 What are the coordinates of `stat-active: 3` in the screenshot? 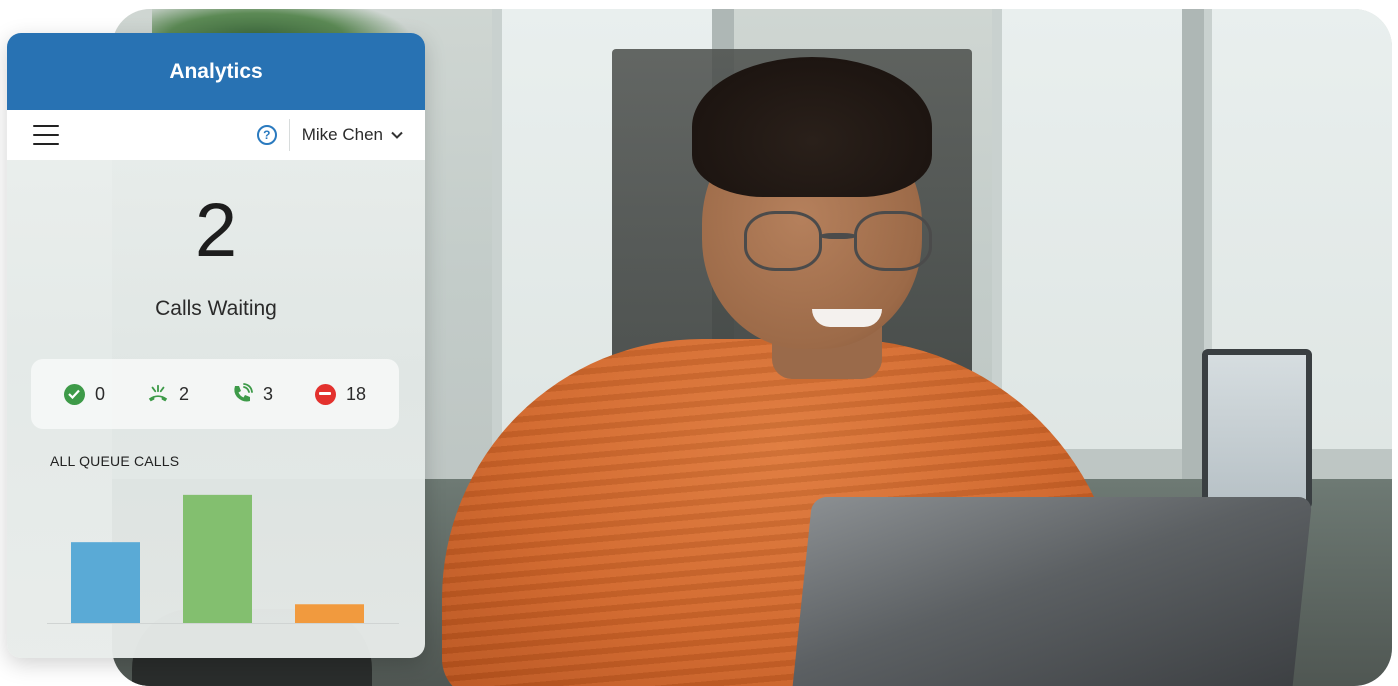 It's located at (252, 394).